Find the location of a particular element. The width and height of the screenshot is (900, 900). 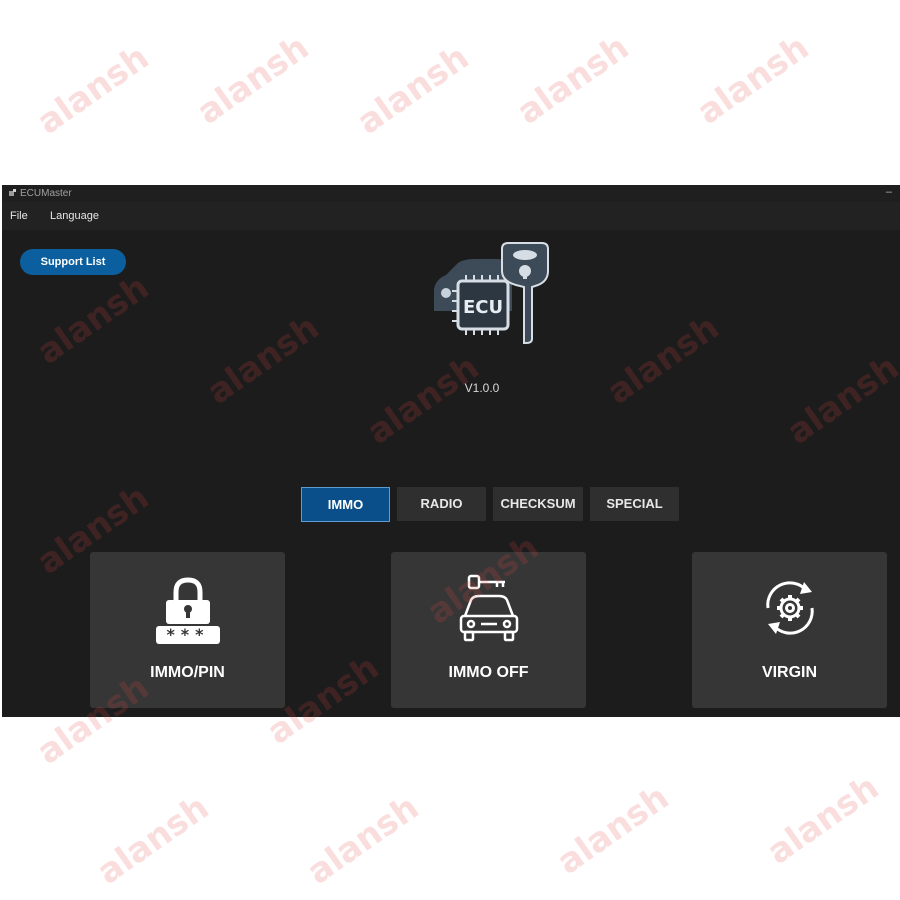

tab-special: SPECIAL is located at coordinates (634, 504).